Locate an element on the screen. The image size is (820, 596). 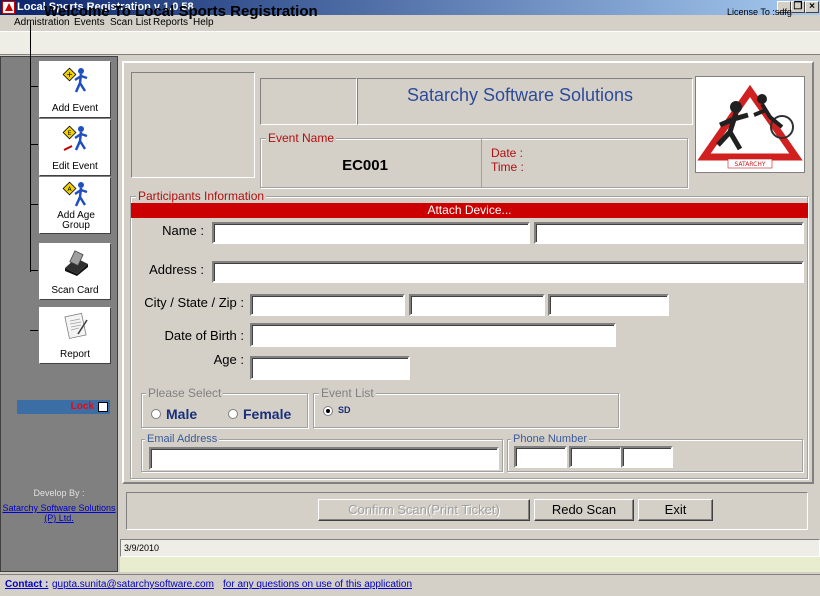
event-list-legend: Event List is located at coordinates (347, 393).